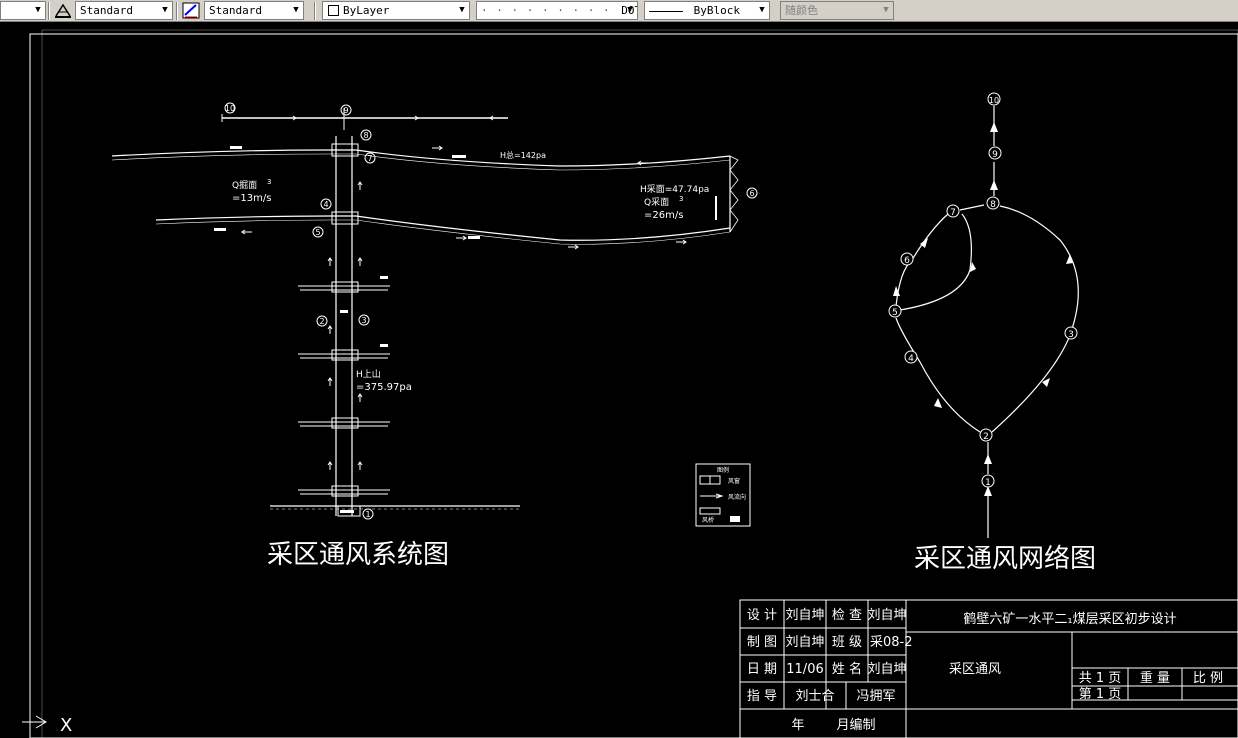 The width and height of the screenshot is (1238, 738). I want to click on date-label: 日 期, so click(762, 669).